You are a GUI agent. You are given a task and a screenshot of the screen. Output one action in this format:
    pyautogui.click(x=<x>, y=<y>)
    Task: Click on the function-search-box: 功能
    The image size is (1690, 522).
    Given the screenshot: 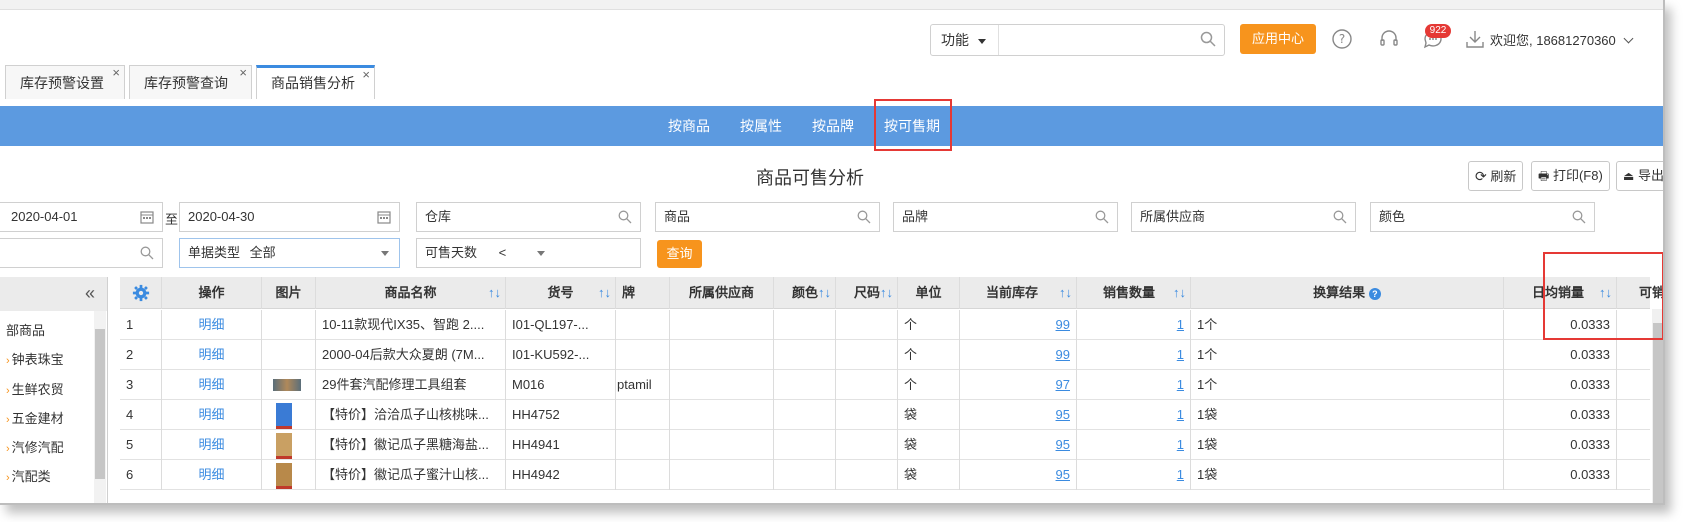 What is the action you would take?
    pyautogui.click(x=1077, y=40)
    